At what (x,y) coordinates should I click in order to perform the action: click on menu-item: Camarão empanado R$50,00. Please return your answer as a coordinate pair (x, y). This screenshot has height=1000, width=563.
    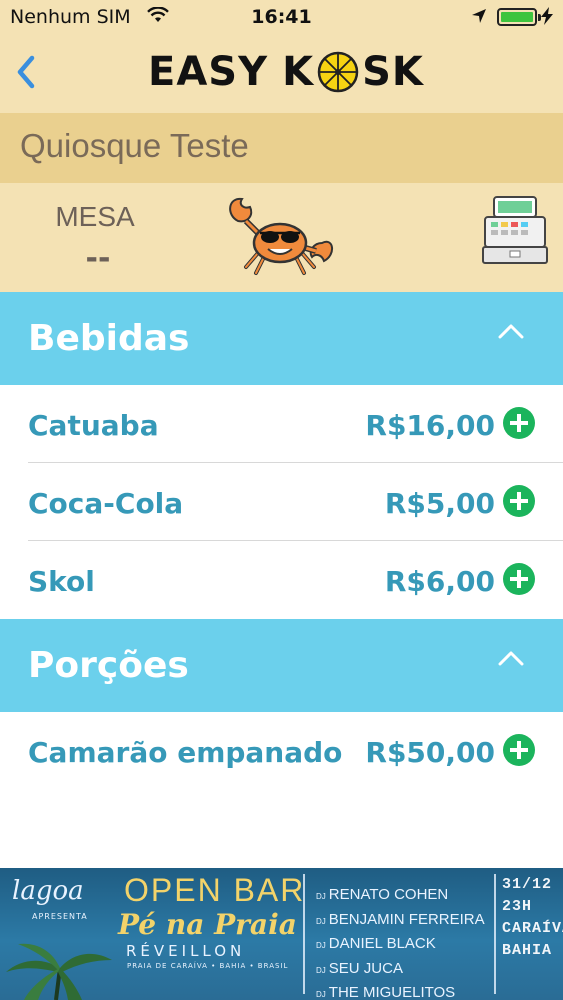
    Looking at the image, I should click on (281, 751).